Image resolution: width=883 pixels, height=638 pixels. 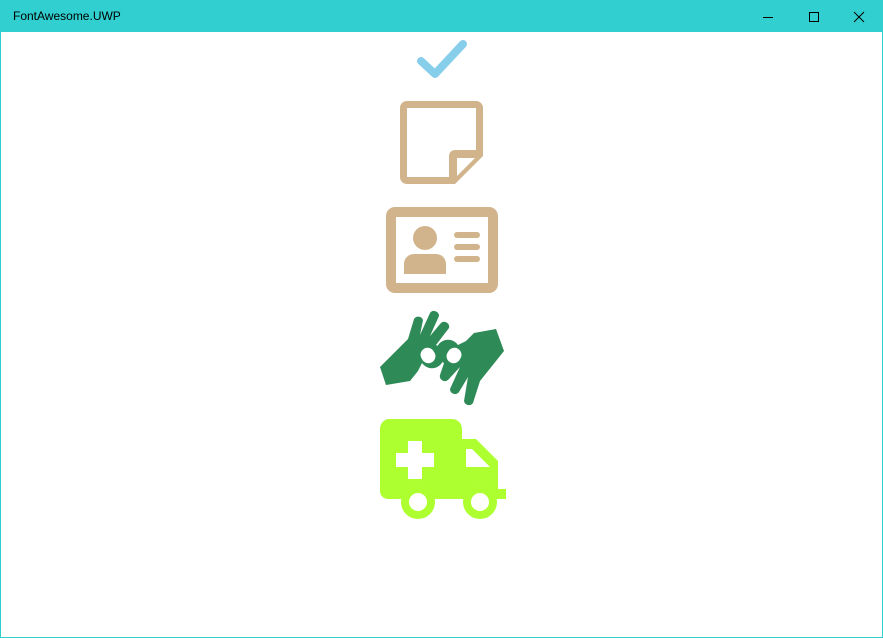 I want to click on title-bar: FontAwesome.UWP, so click(x=441, y=16).